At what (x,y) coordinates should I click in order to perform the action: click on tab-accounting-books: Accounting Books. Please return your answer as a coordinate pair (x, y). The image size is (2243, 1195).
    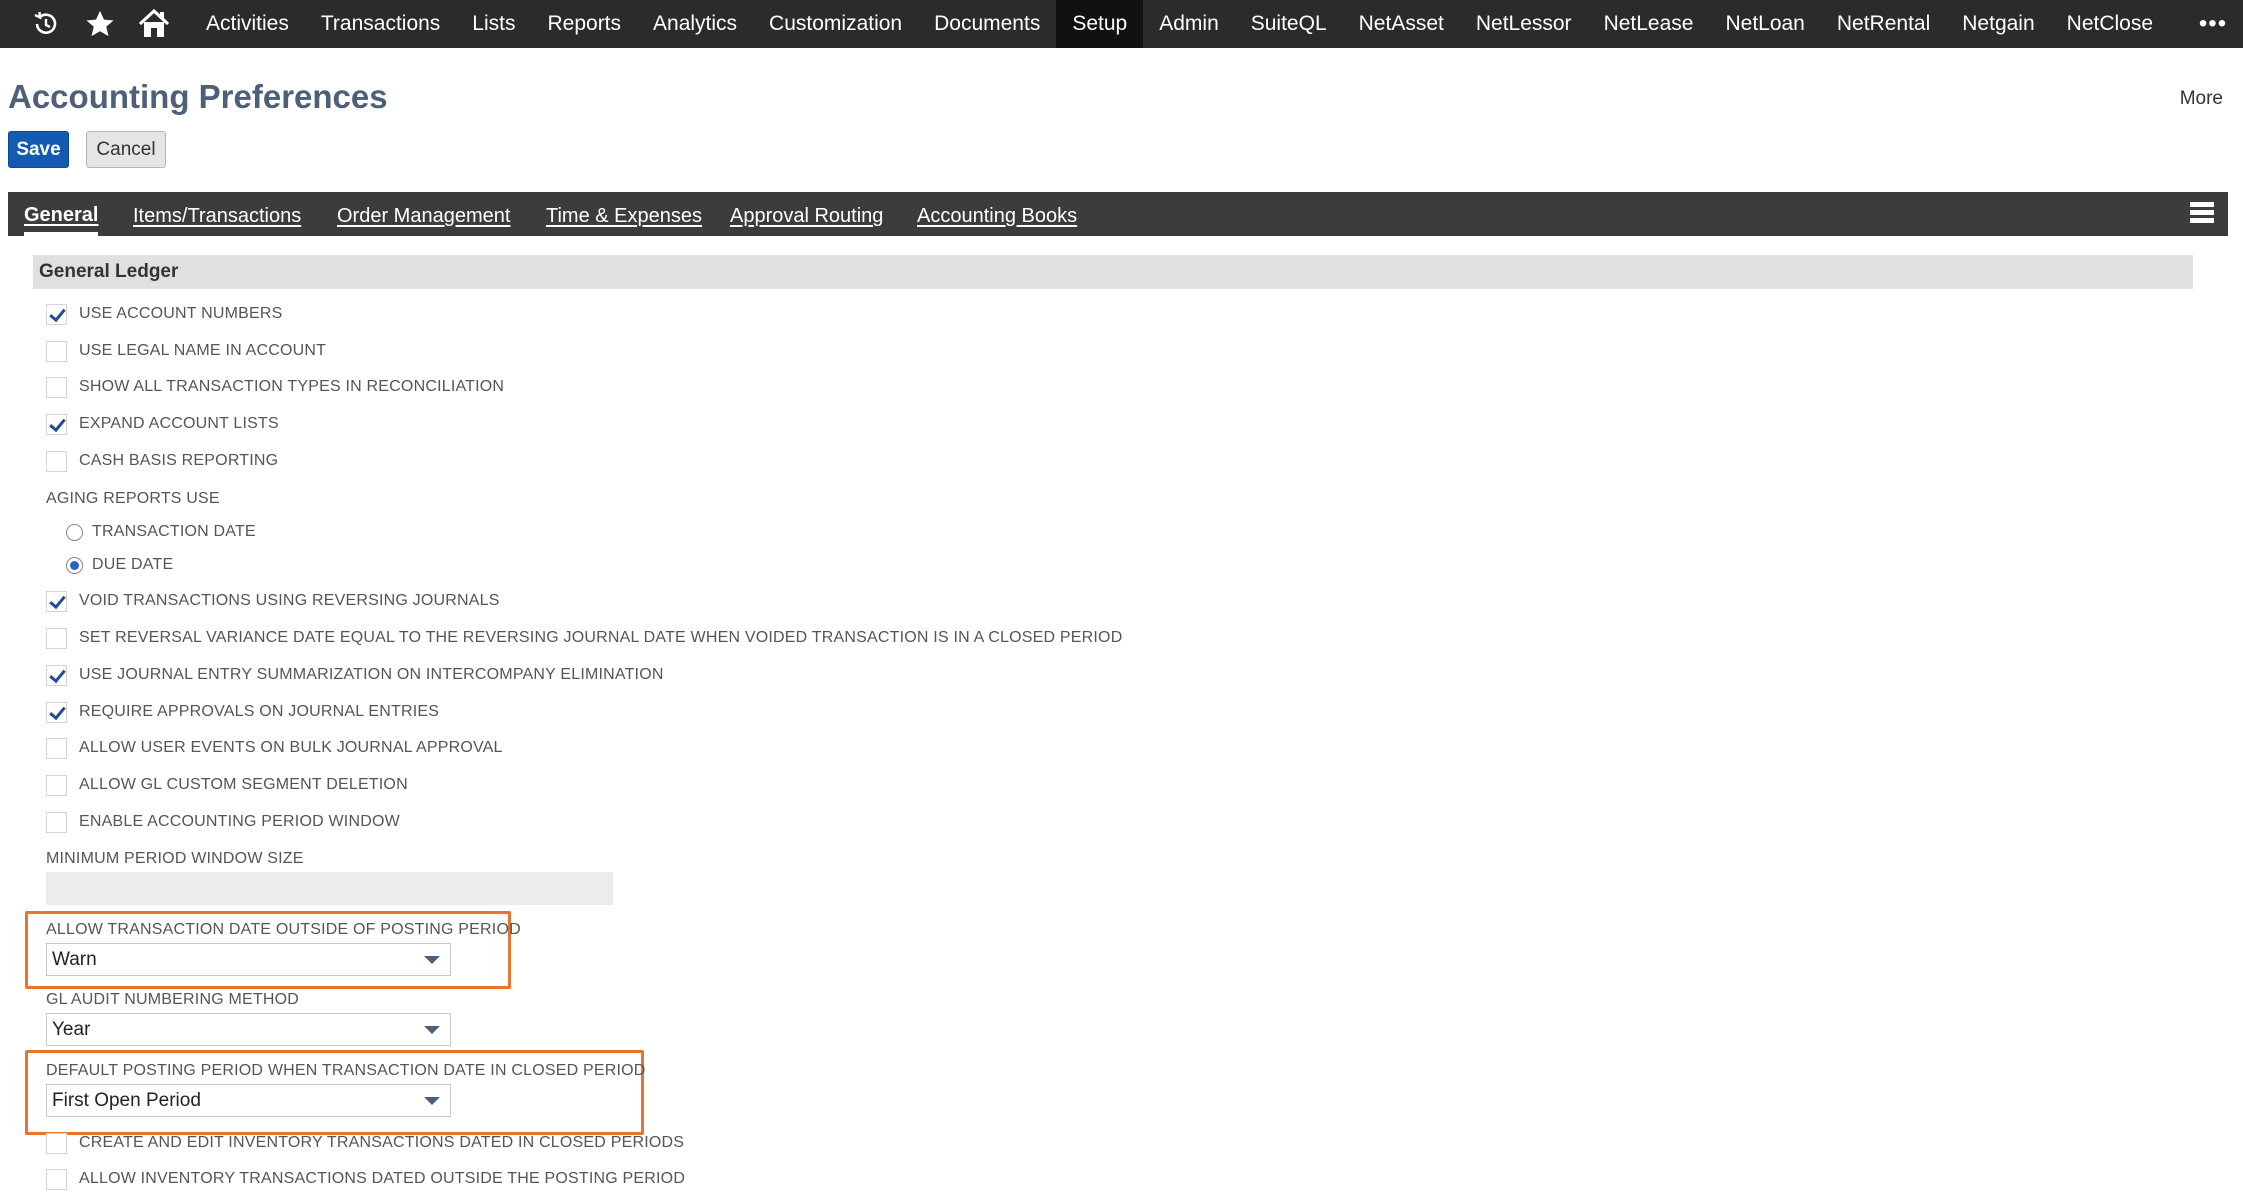
    Looking at the image, I should click on (997, 214).